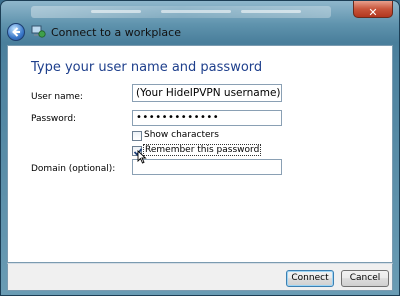 The image size is (400, 296). I want to click on username-label: User name:, so click(57, 97).